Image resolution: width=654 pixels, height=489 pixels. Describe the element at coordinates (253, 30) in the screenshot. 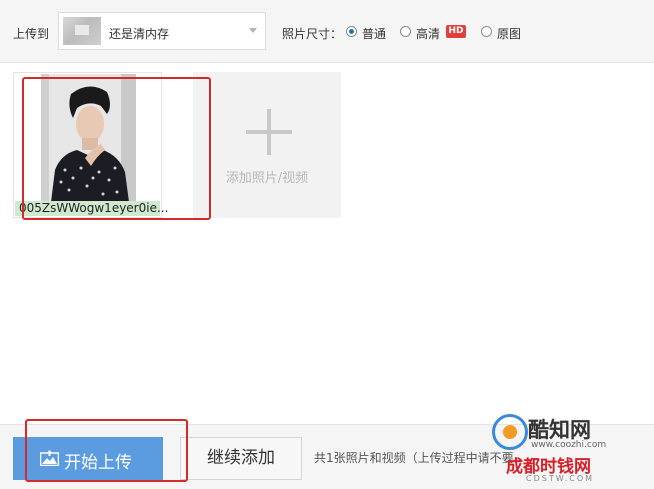

I see `chevron-down-icon` at that location.